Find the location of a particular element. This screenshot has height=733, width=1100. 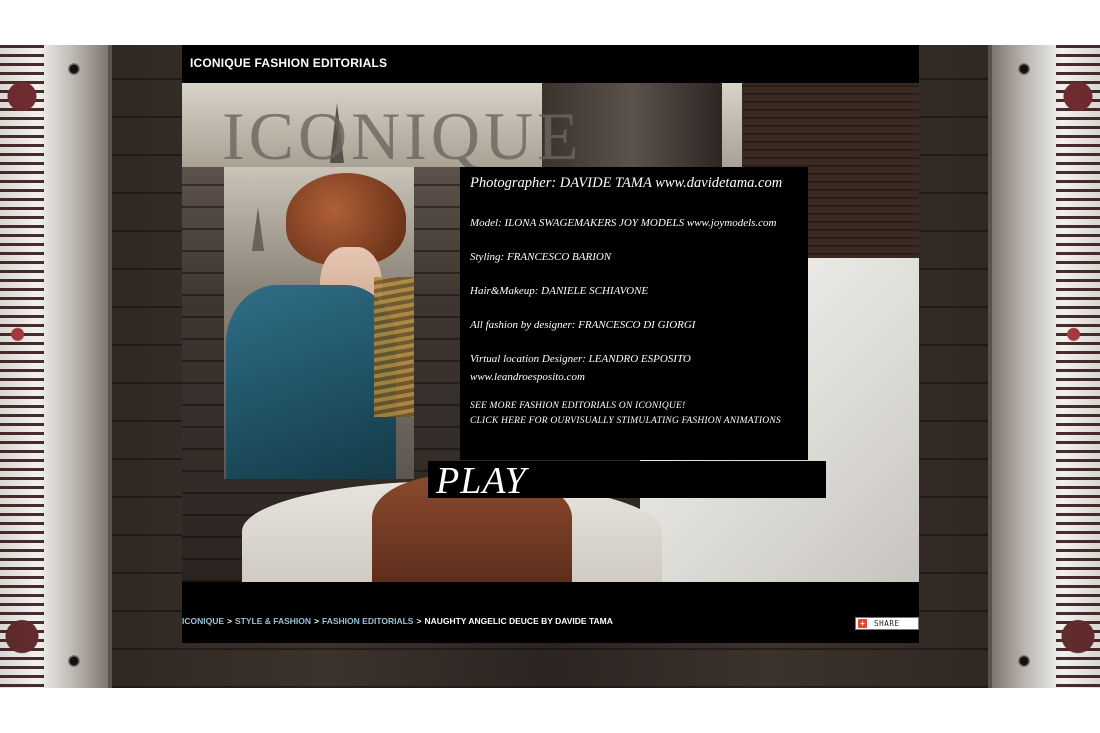

photo-spire is located at coordinates (258, 229).